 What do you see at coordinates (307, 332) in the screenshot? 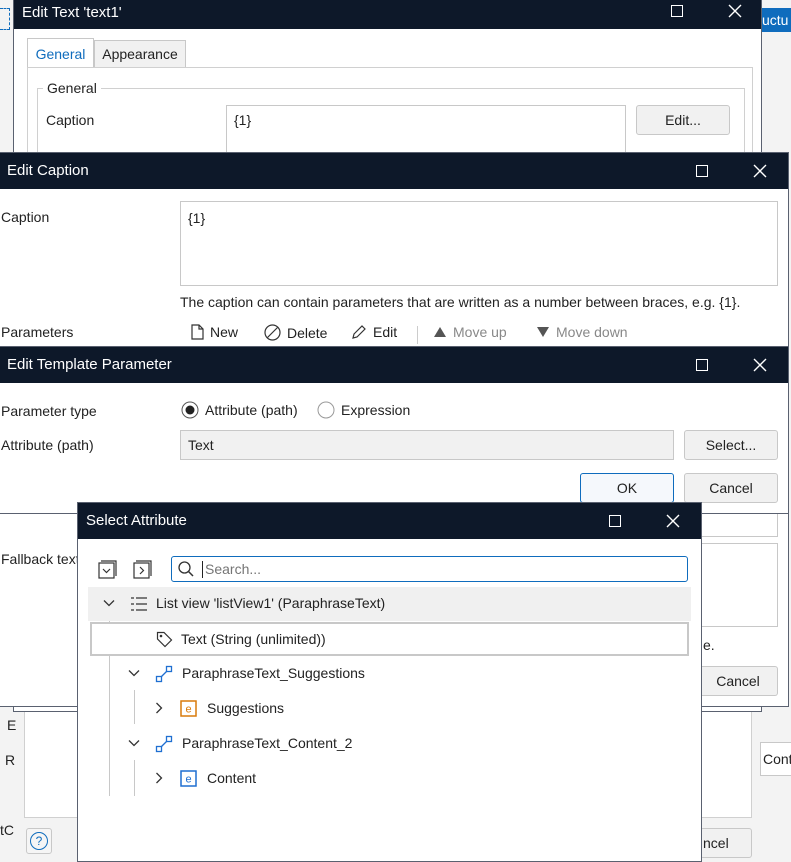
I see `delete-label: Delete` at bounding box center [307, 332].